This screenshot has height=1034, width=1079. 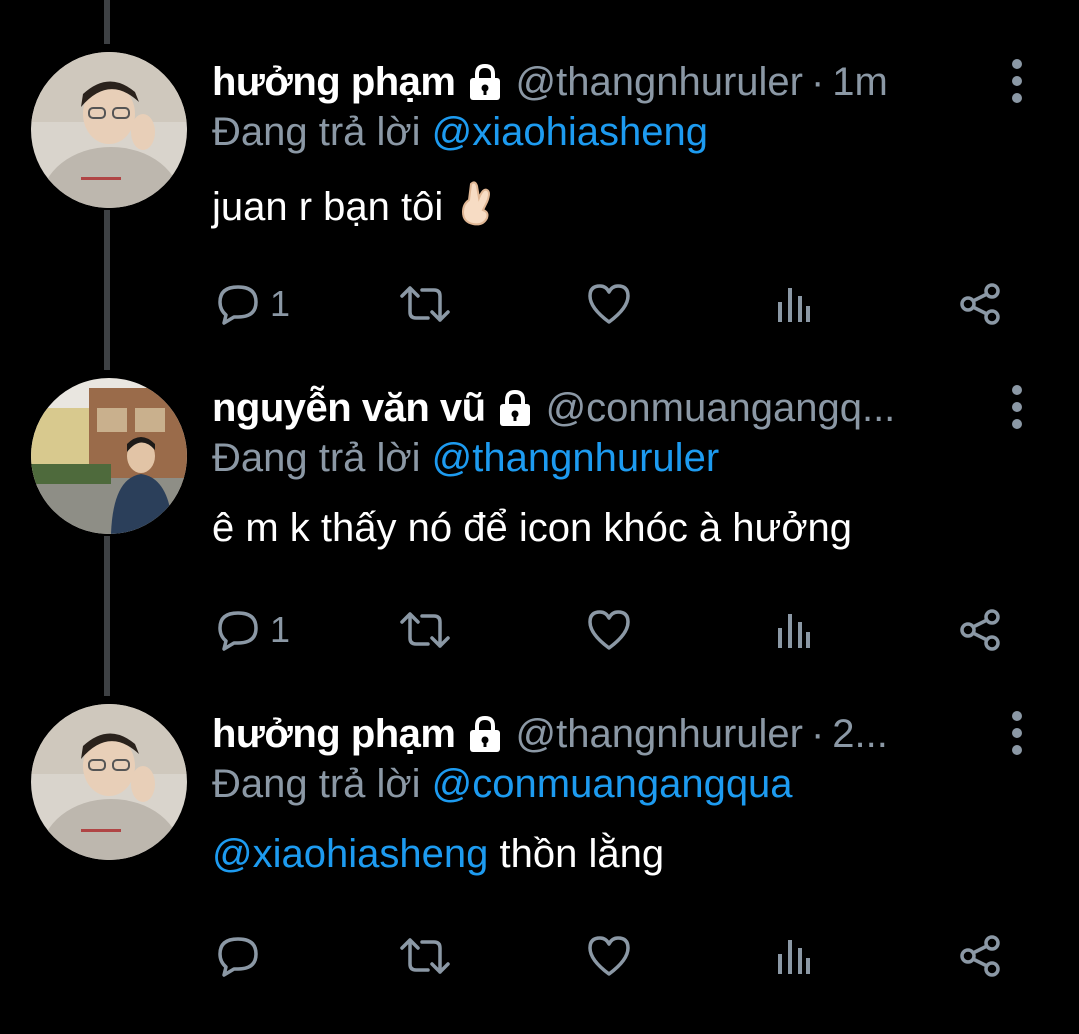 I want to click on tweet-body: thồn lằng, so click(x=576, y=854).